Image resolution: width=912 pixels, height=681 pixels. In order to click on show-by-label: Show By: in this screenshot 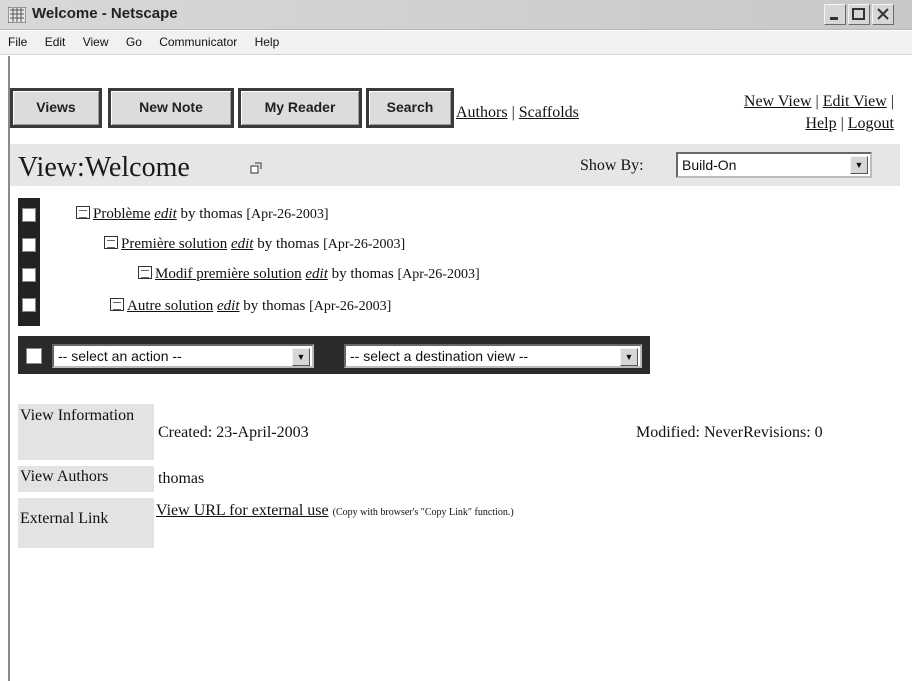, I will do `click(612, 165)`.